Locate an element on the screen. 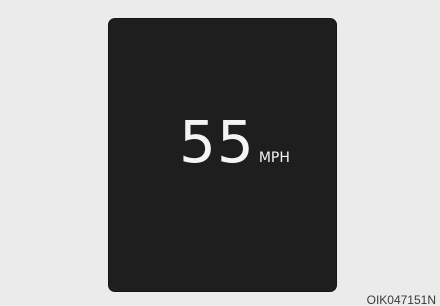  figure-code: OIK047151N is located at coordinates (401, 299).